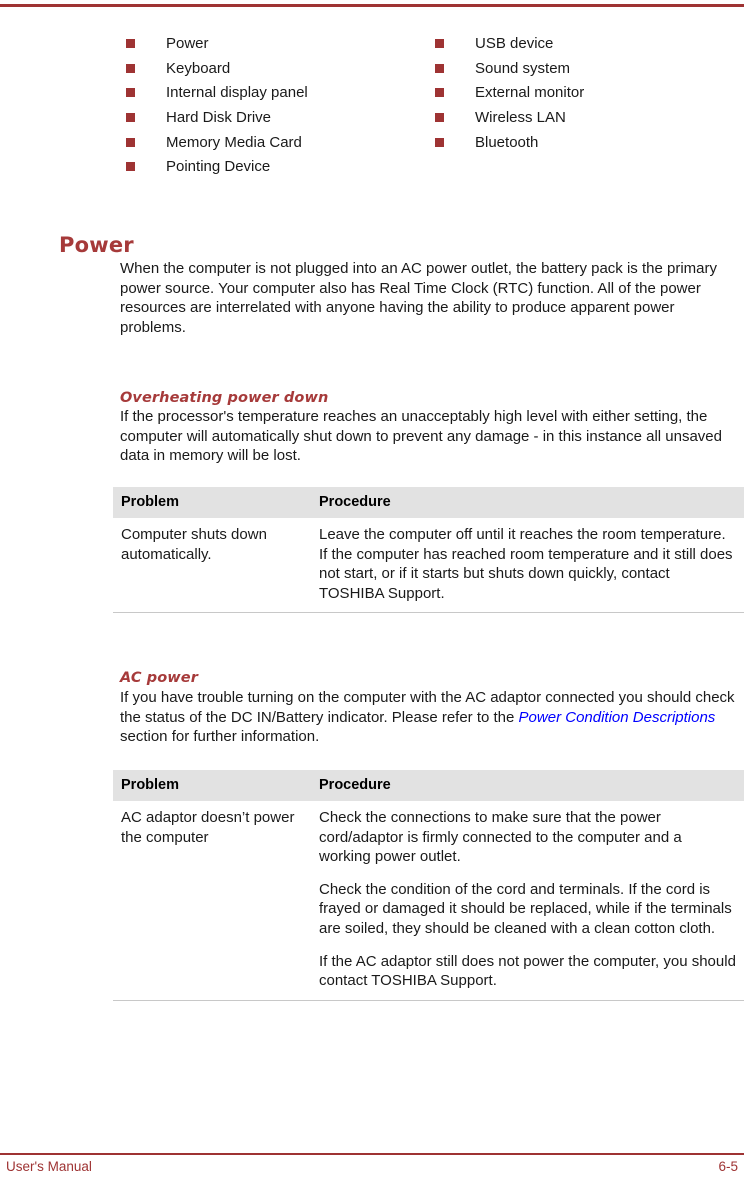 Image resolution: width=744 pixels, height=1179 pixels. Describe the element at coordinates (212, 566) in the screenshot. I see `cell-problem: Computer shuts down automatically.` at that location.